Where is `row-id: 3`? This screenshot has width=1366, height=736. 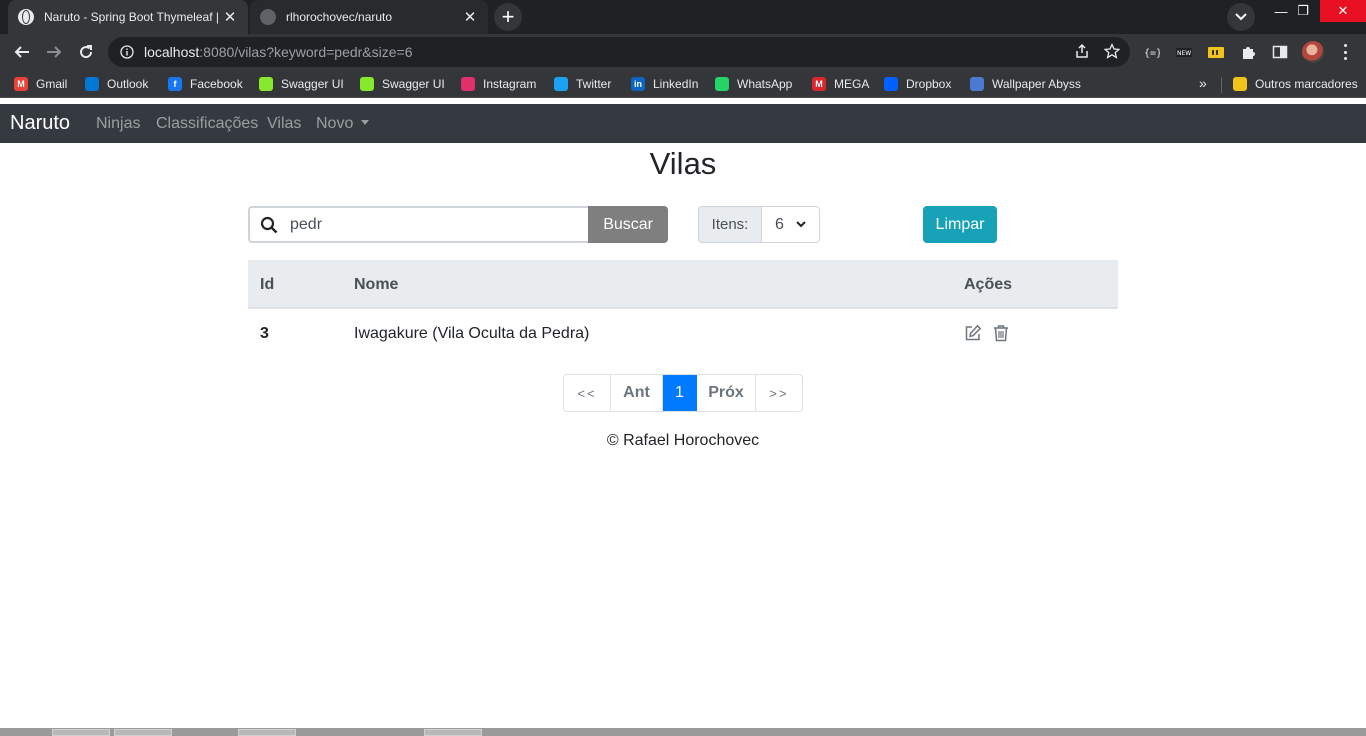
row-id: 3 is located at coordinates (264, 333).